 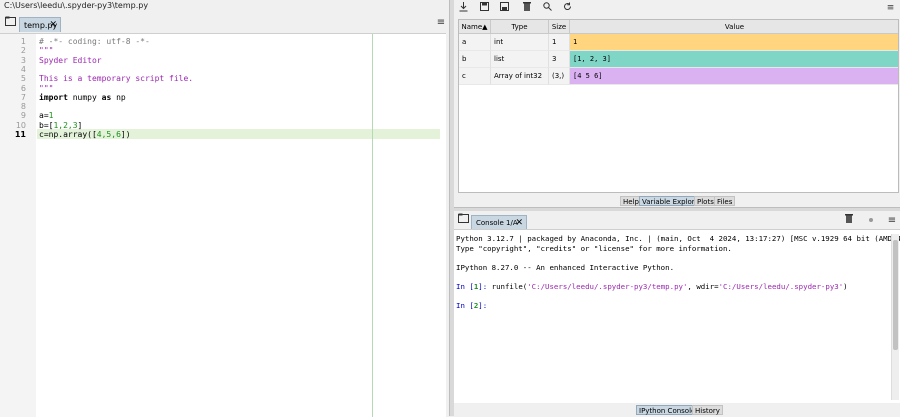 What do you see at coordinates (559, 27) in the screenshot?
I see `column-header-size: Size` at bounding box center [559, 27].